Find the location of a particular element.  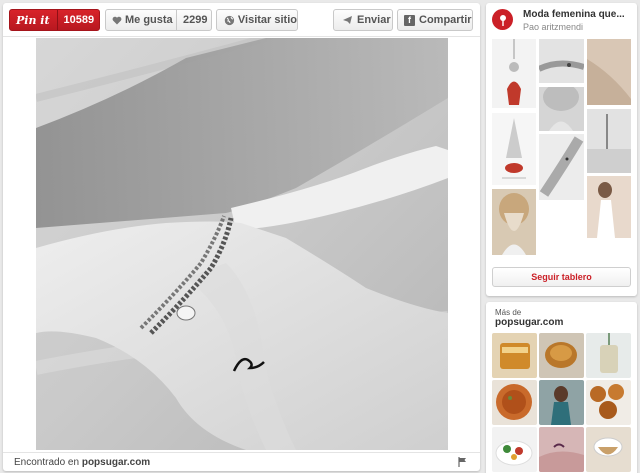

like-count: 2299 is located at coordinates (191, 20).